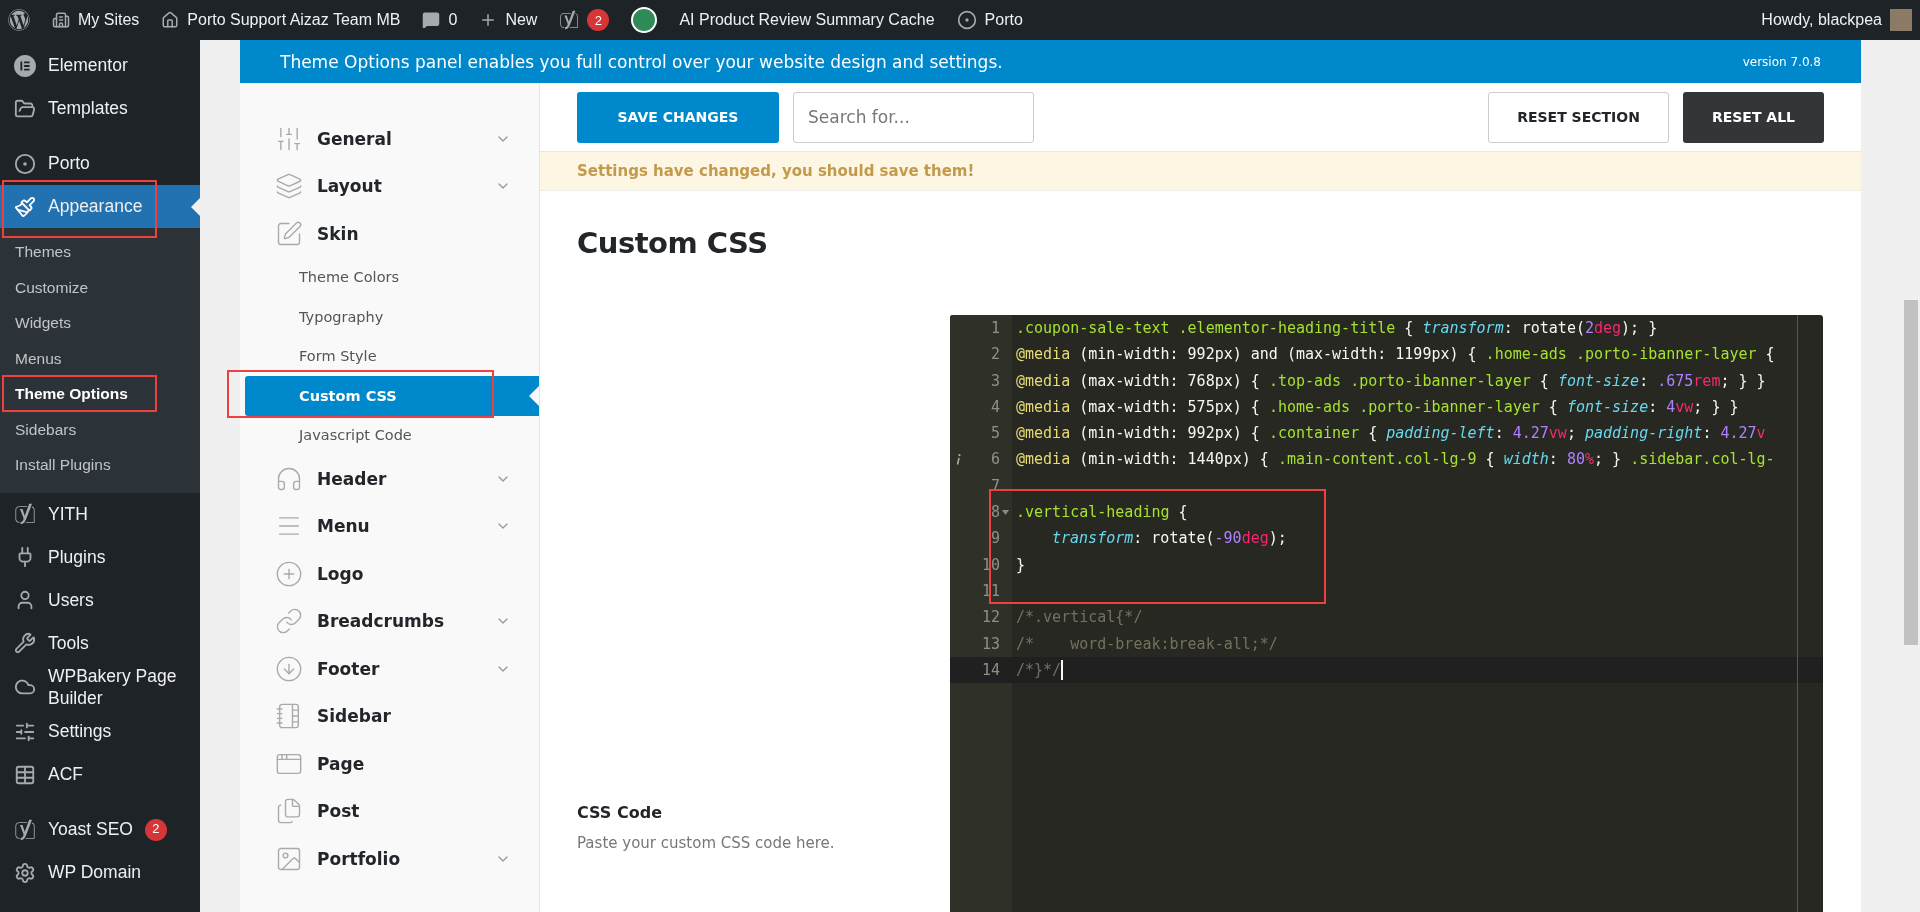 Image resolution: width=1920 pixels, height=912 pixels. Describe the element at coordinates (100, 108) in the screenshot. I see `sidebar-nav-item: Templates` at that location.